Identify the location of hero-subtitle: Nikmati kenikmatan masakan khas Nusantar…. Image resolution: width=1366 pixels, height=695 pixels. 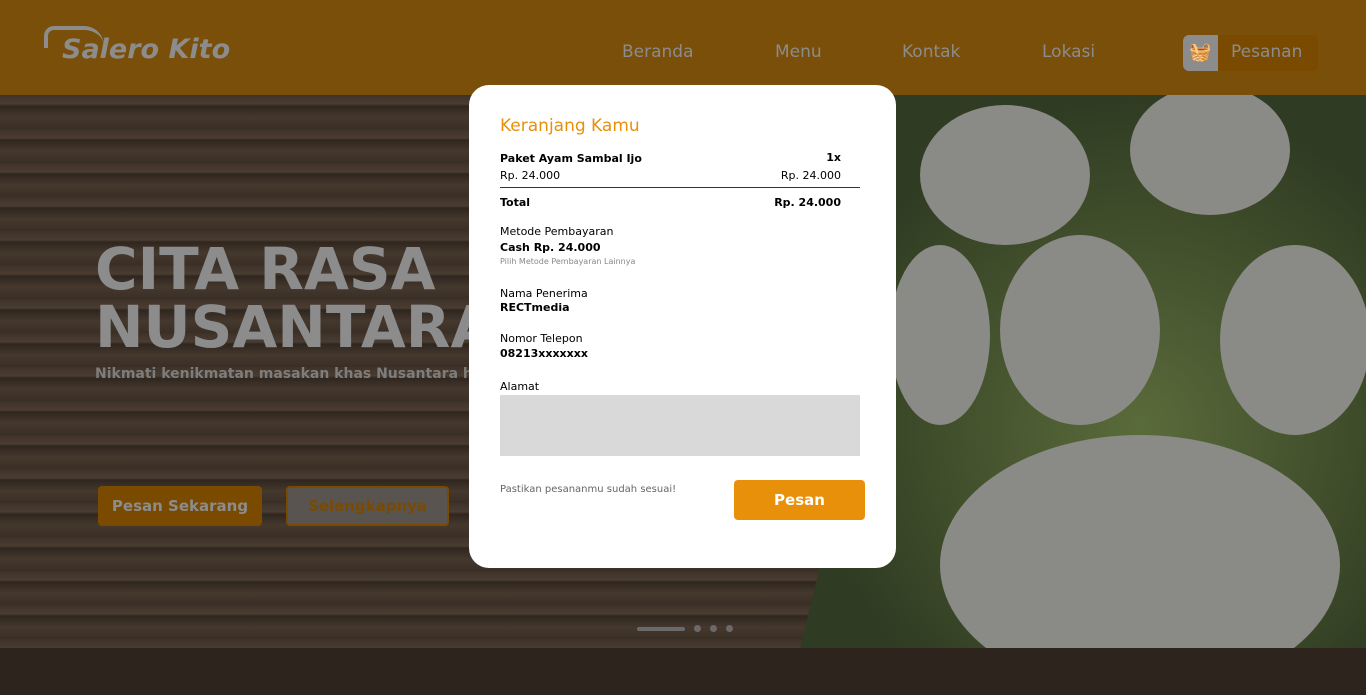
(282, 374).